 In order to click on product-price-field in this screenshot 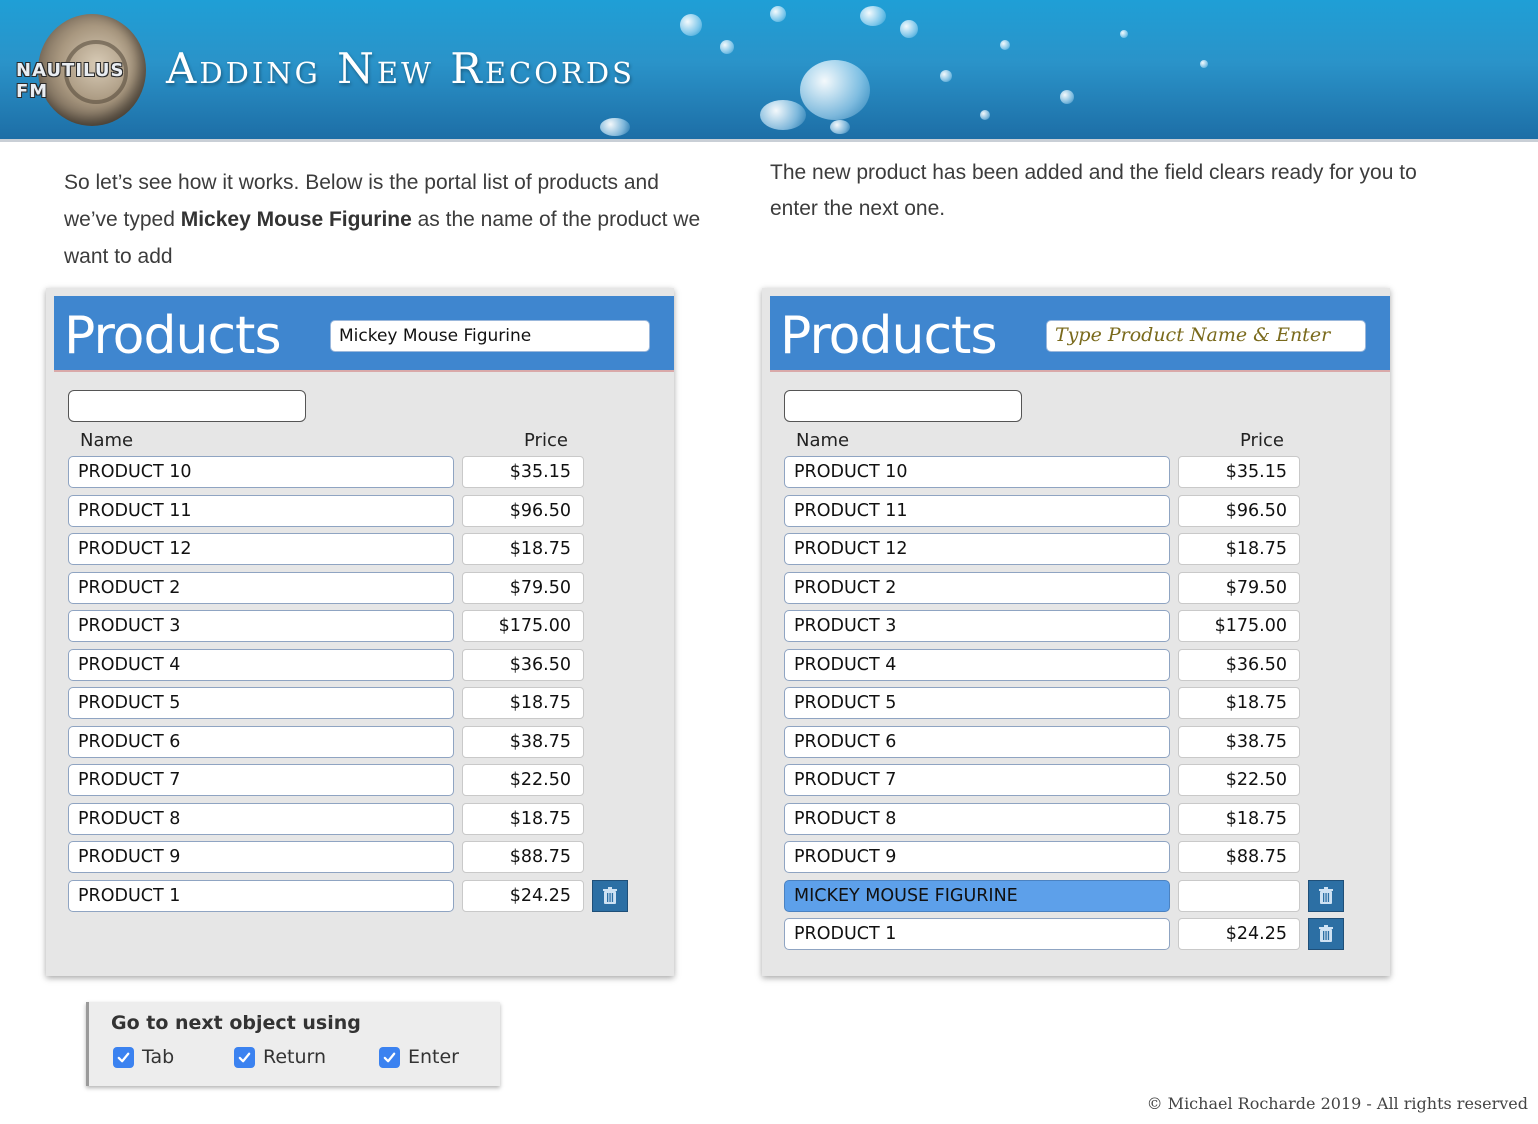, I will do `click(1239, 895)`.